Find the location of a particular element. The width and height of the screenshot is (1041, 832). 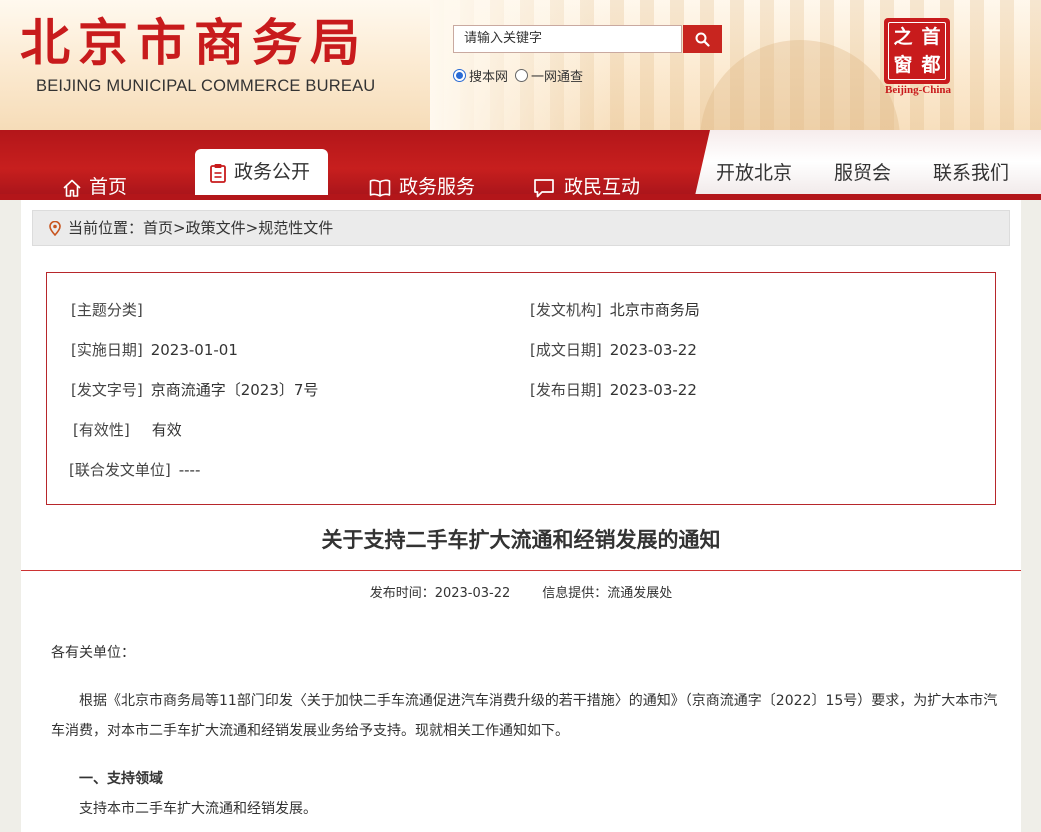

meta-issuer: [发文机构] 北京市商务局 is located at coordinates (615, 309).